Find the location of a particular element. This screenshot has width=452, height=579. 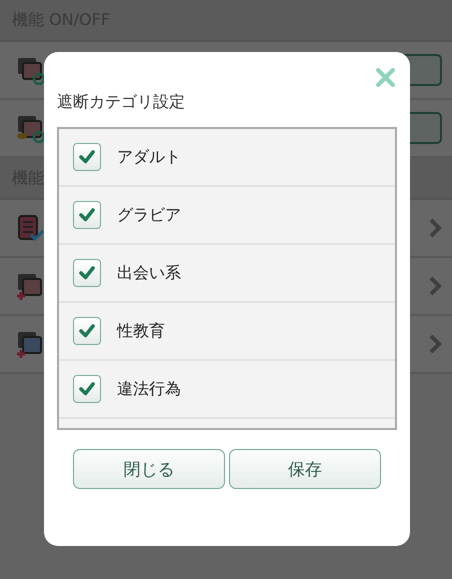

category-label: グラビア is located at coordinates (149, 215).